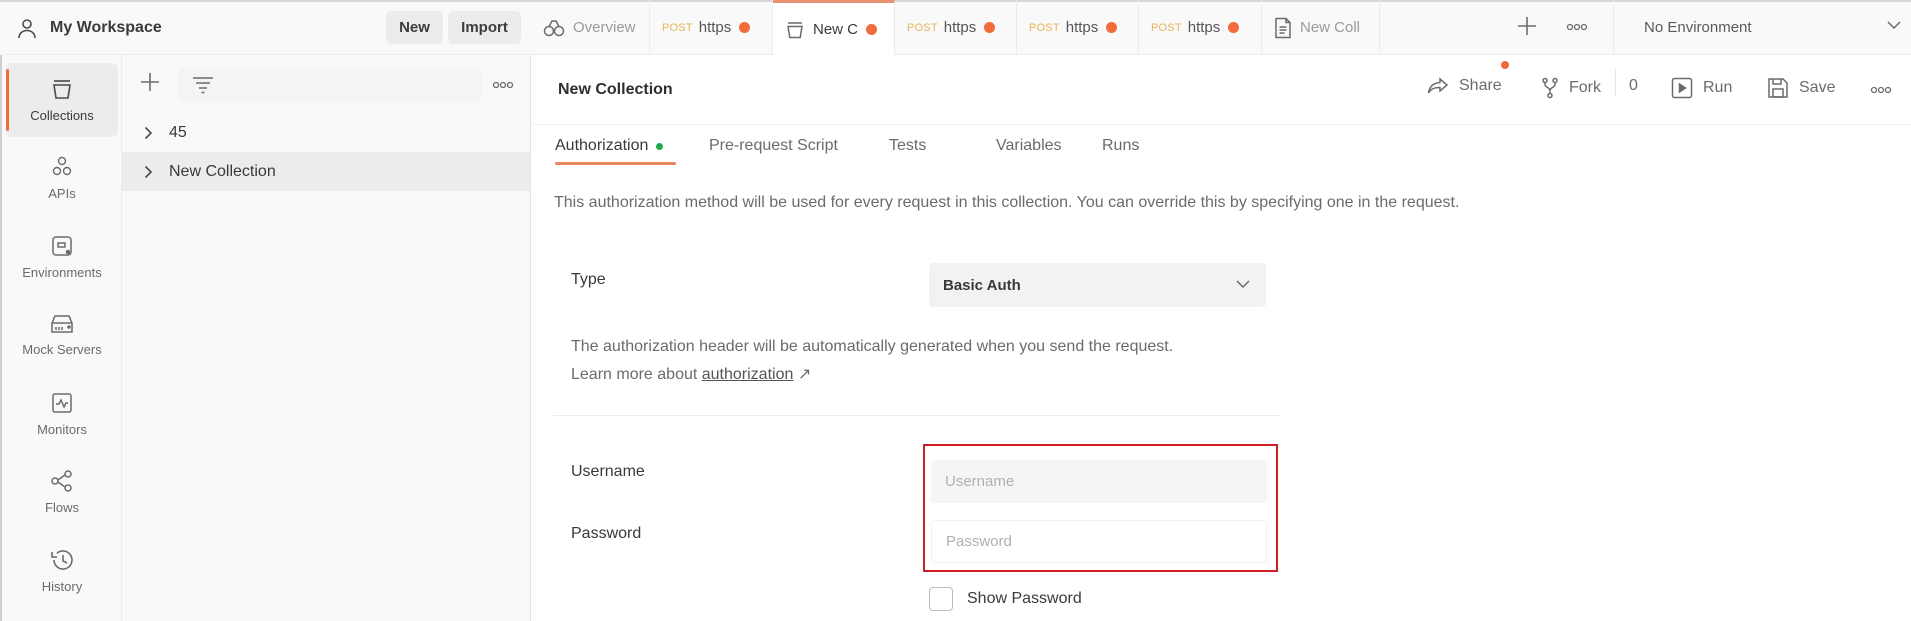 Image resolution: width=1911 pixels, height=621 pixels. I want to click on monitors-icon, so click(62, 403).